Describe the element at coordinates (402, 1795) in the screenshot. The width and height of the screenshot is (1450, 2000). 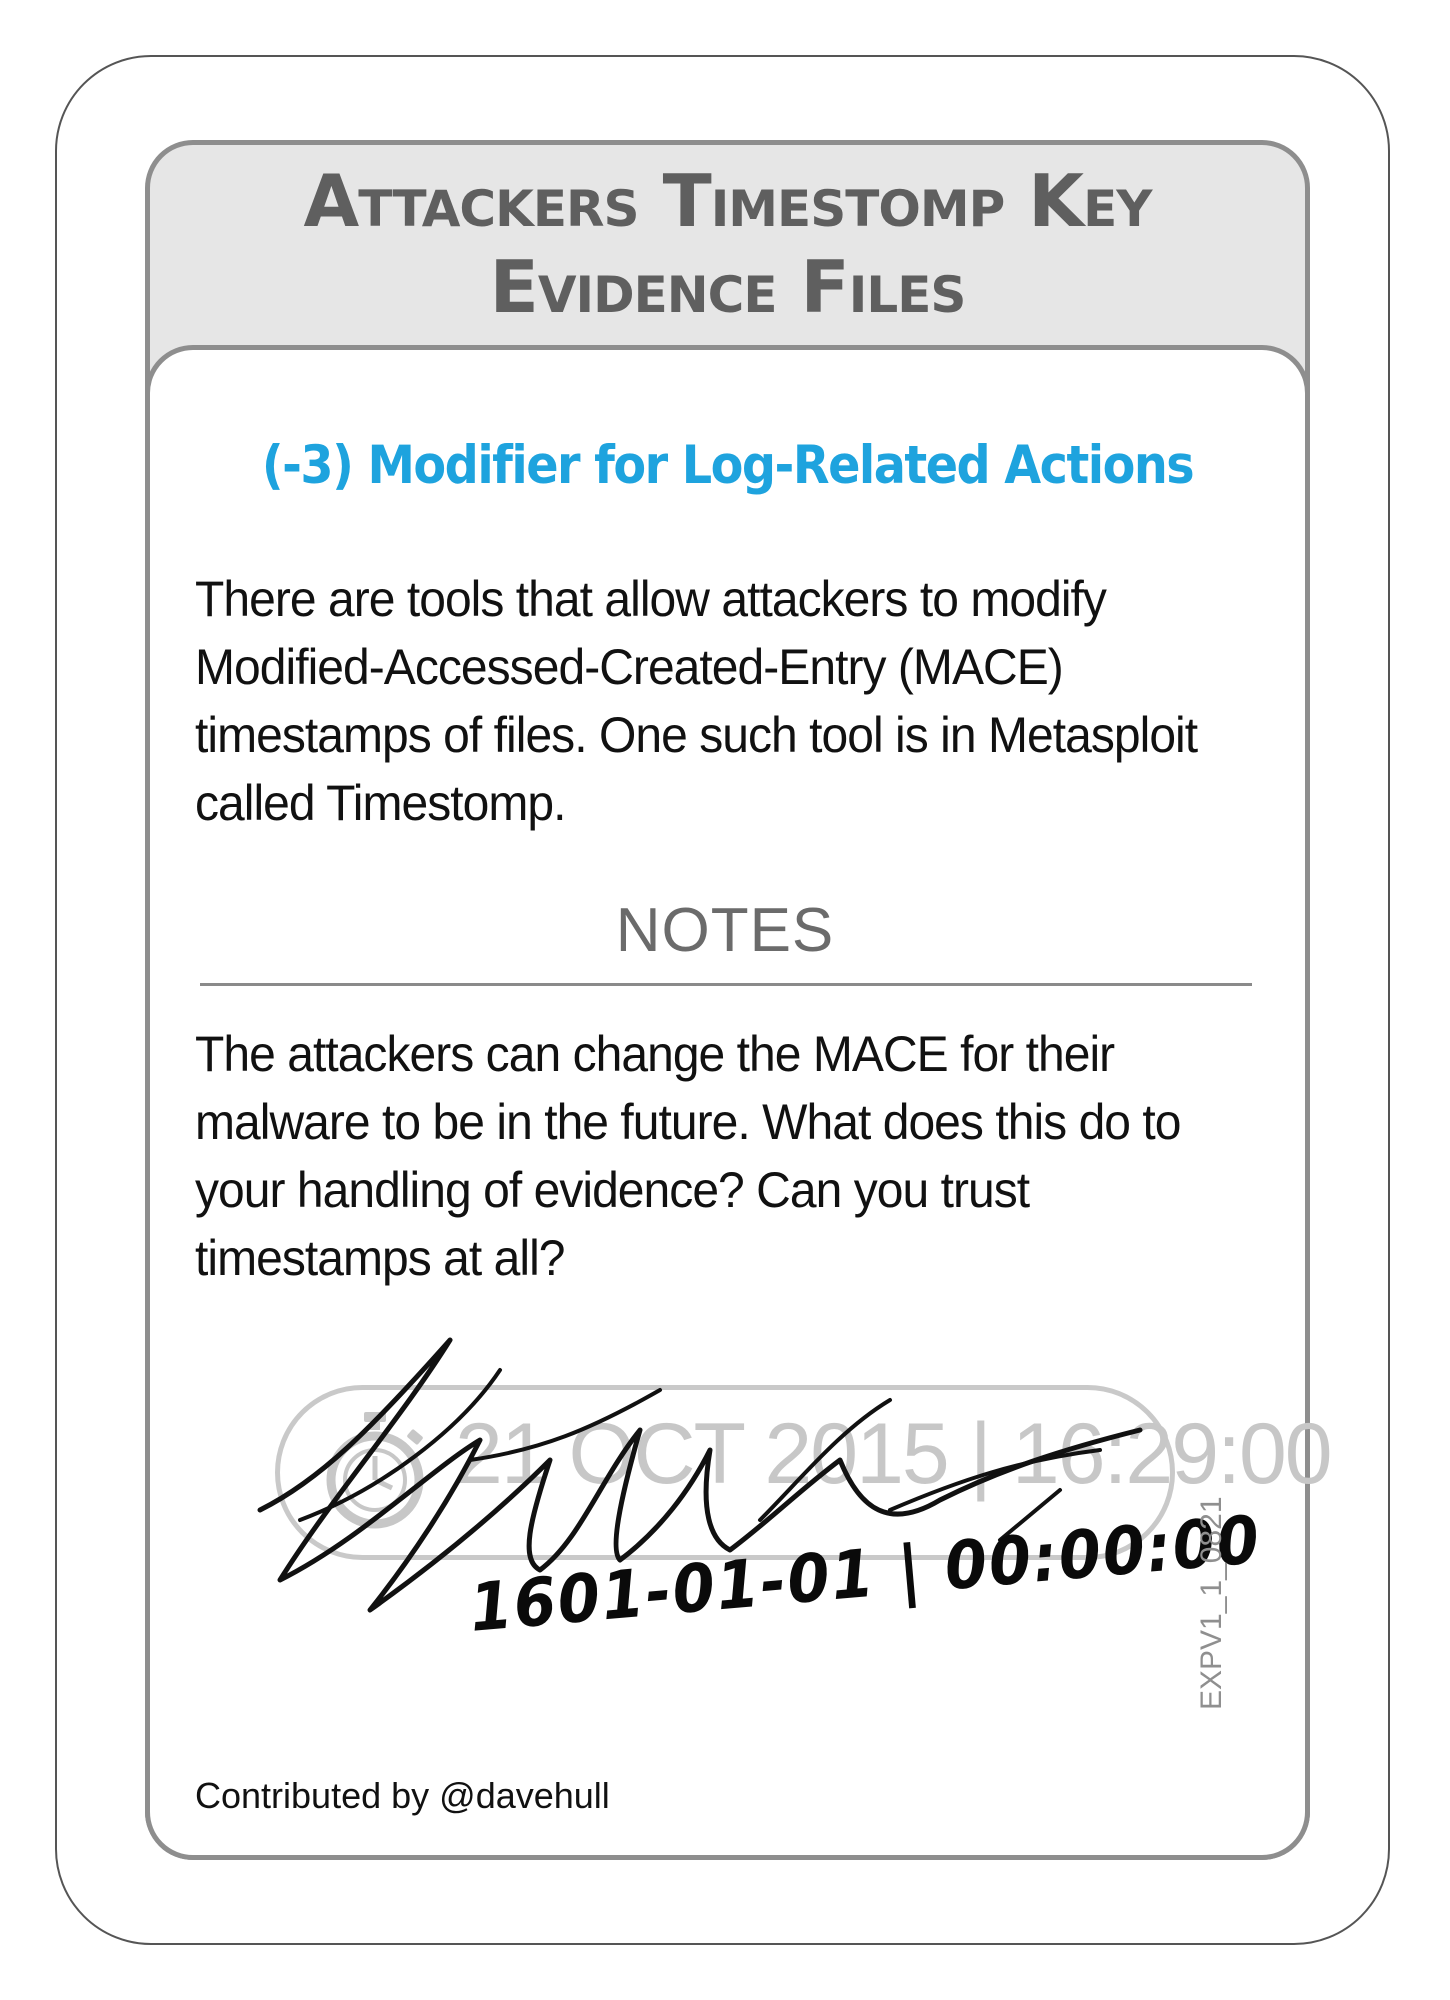
I see `contributor-credit: Contributed by @davehull` at that location.